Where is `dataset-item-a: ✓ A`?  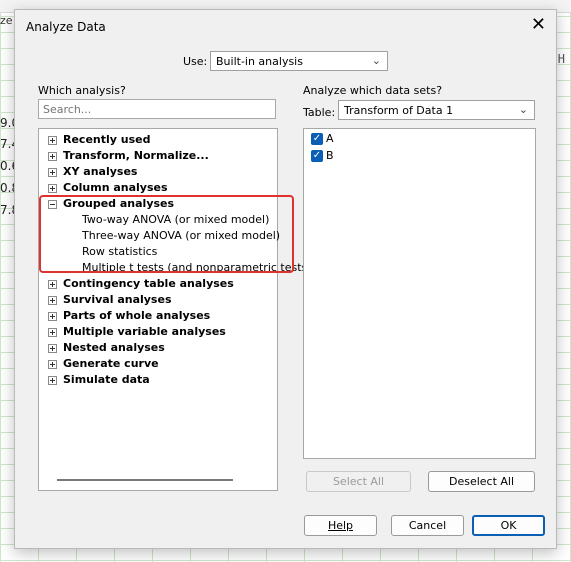 dataset-item-a: ✓ A is located at coordinates (322, 139).